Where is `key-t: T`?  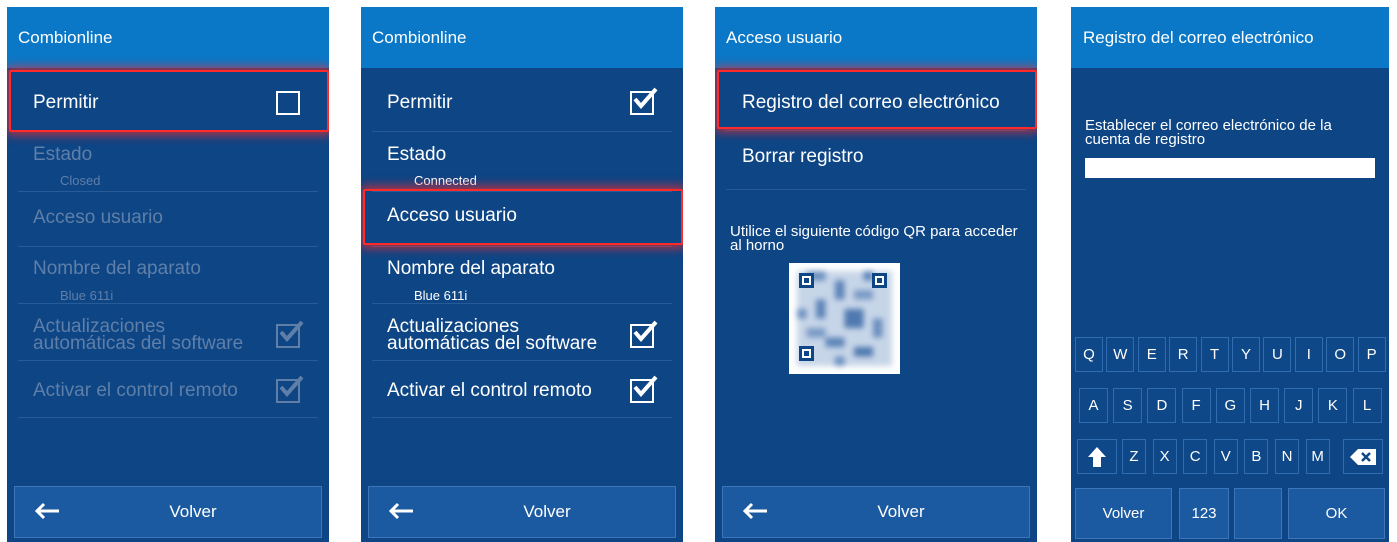
key-t: T is located at coordinates (1214, 354).